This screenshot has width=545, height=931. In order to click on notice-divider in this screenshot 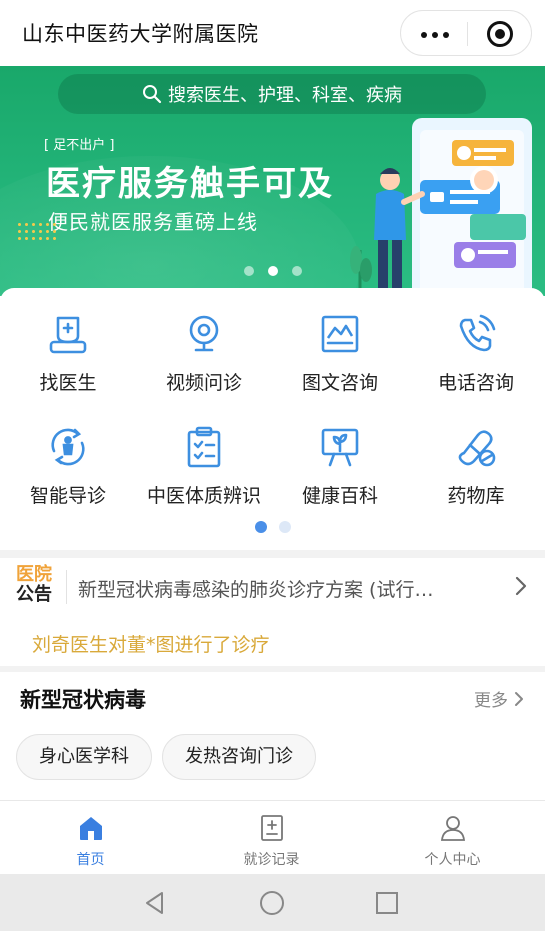, I will do `click(66, 587)`.